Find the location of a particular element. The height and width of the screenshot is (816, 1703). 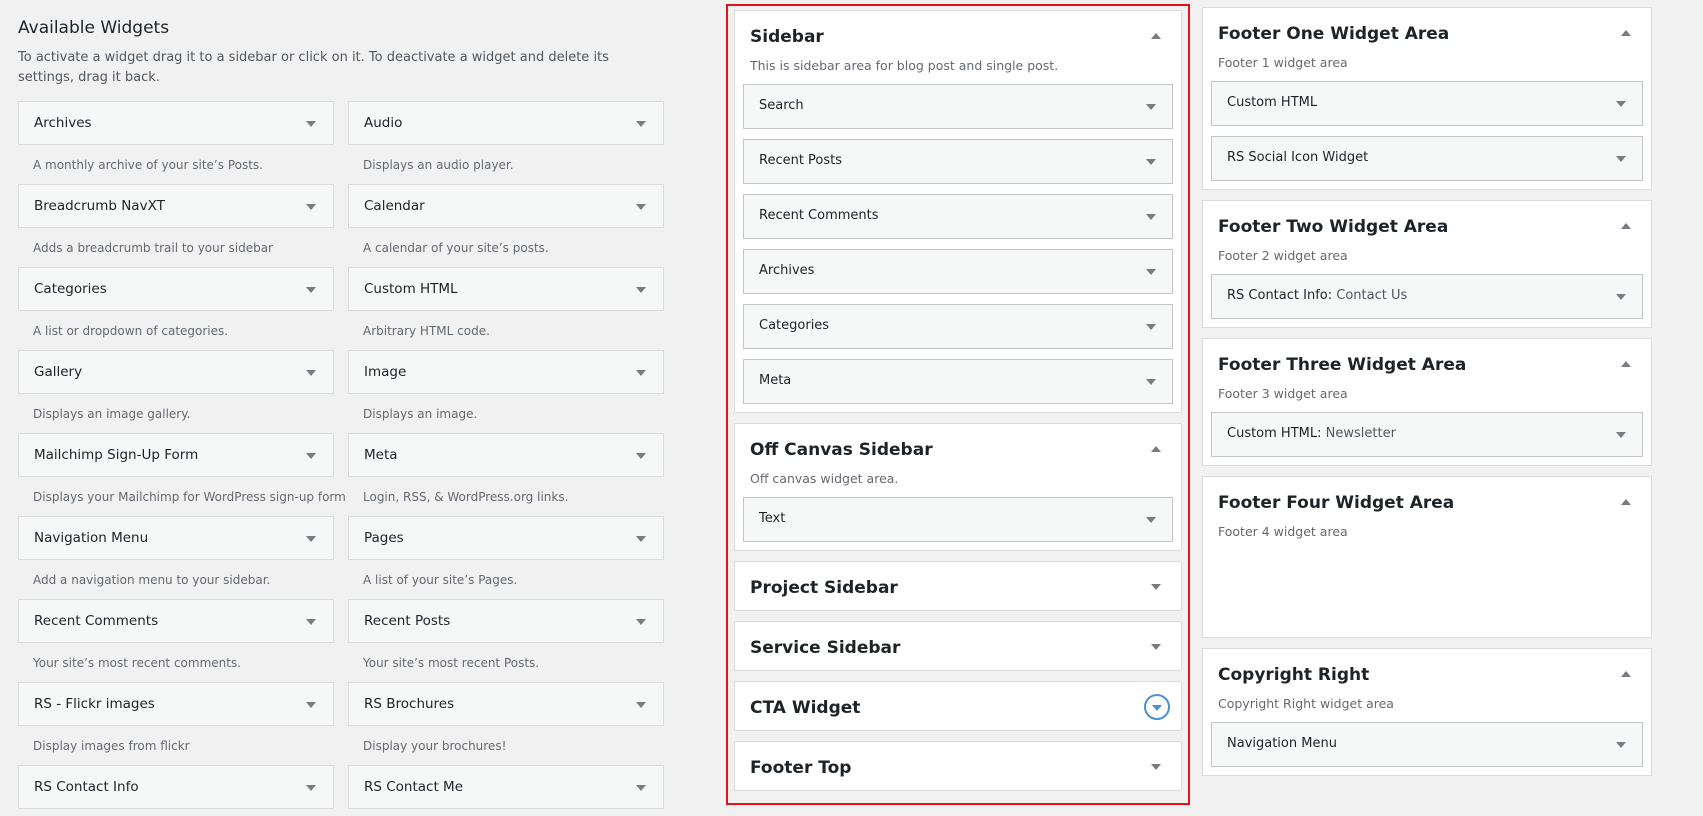

widget-title-bar: Custom HTML is located at coordinates (506, 289).